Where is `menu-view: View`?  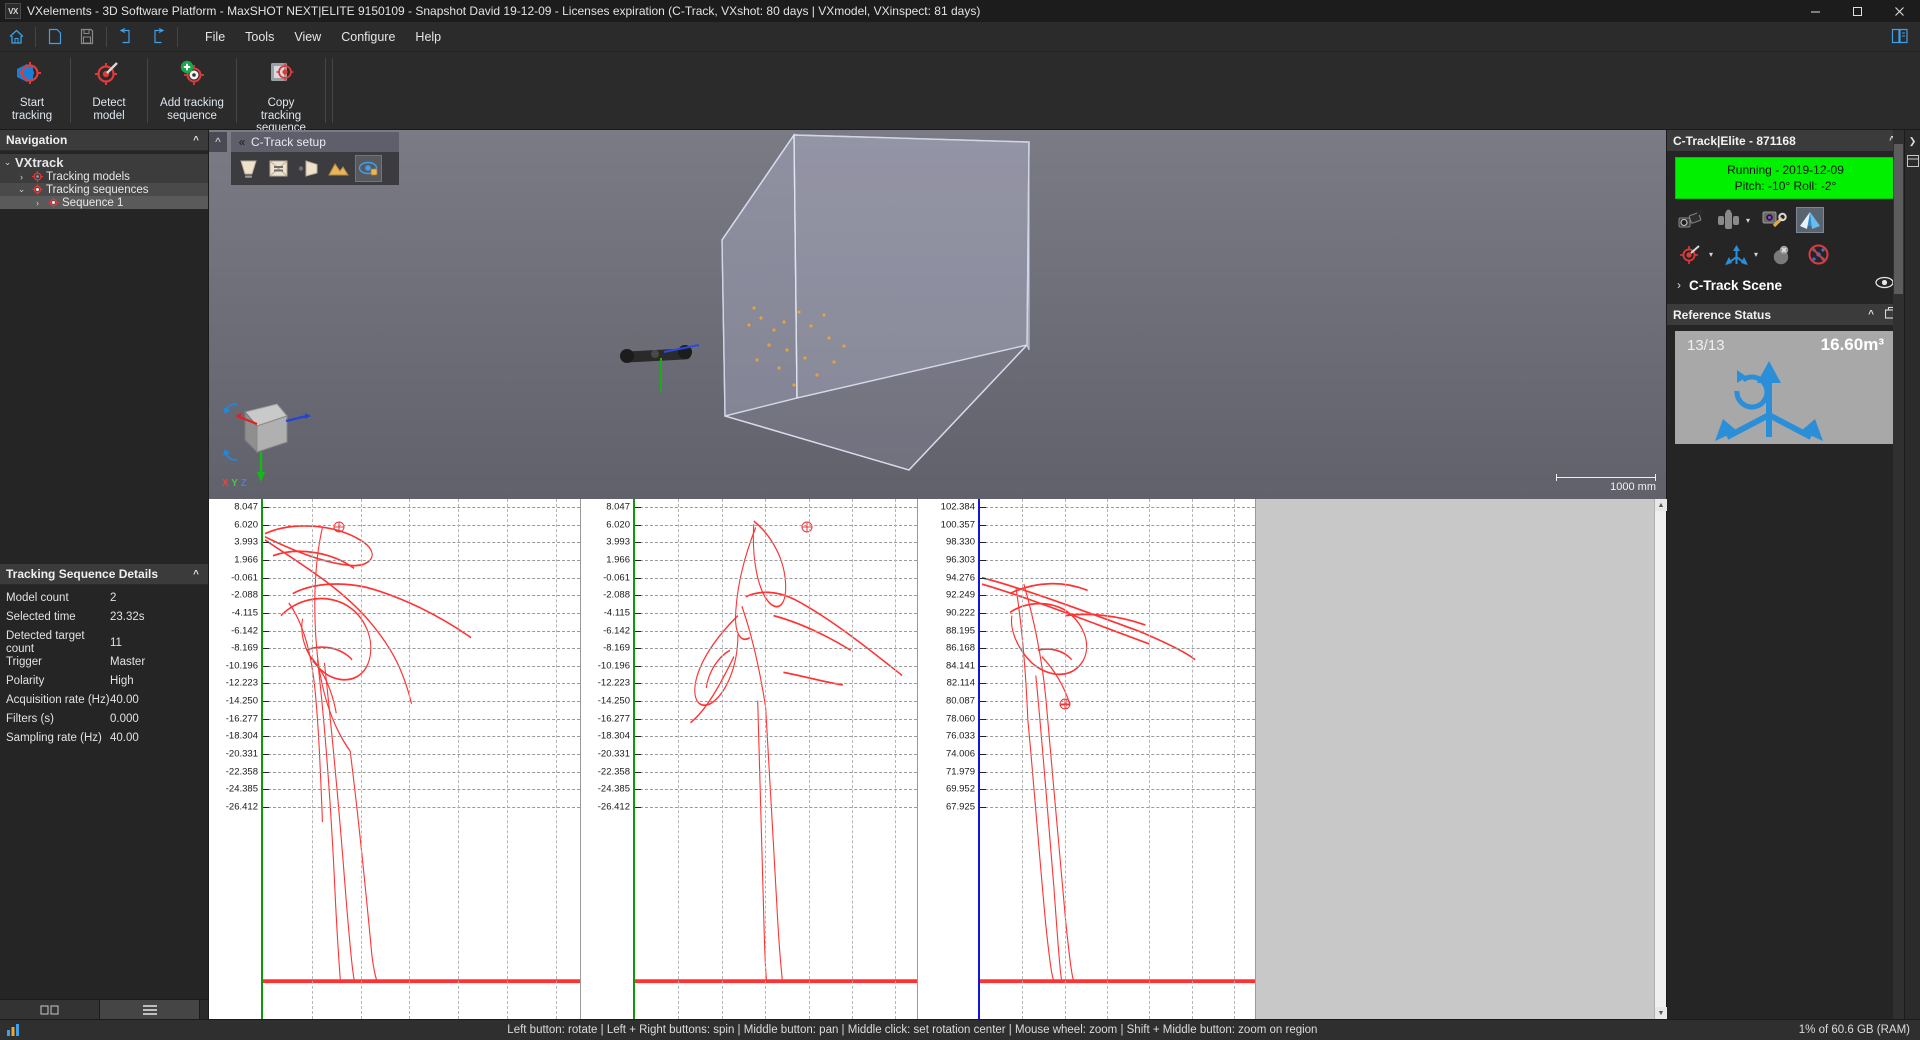
menu-view: View is located at coordinates (307, 37).